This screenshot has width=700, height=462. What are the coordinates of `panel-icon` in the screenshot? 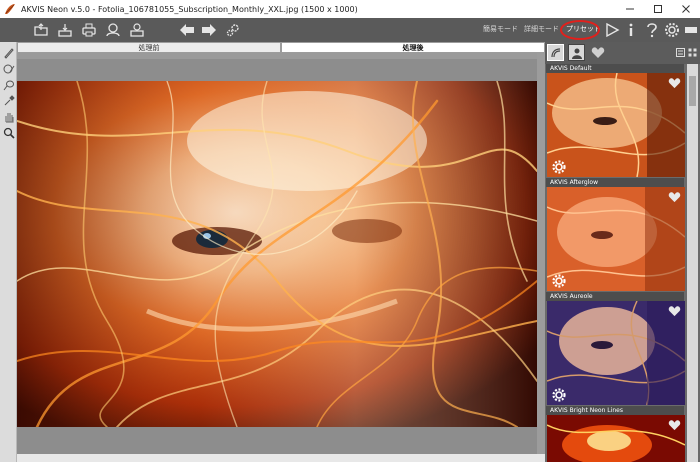 It's located at (691, 30).